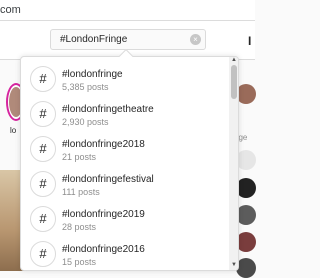 The image size is (320, 278). Describe the element at coordinates (103, 249) in the screenshot. I see `result-tag: #londonfringe2016` at that location.